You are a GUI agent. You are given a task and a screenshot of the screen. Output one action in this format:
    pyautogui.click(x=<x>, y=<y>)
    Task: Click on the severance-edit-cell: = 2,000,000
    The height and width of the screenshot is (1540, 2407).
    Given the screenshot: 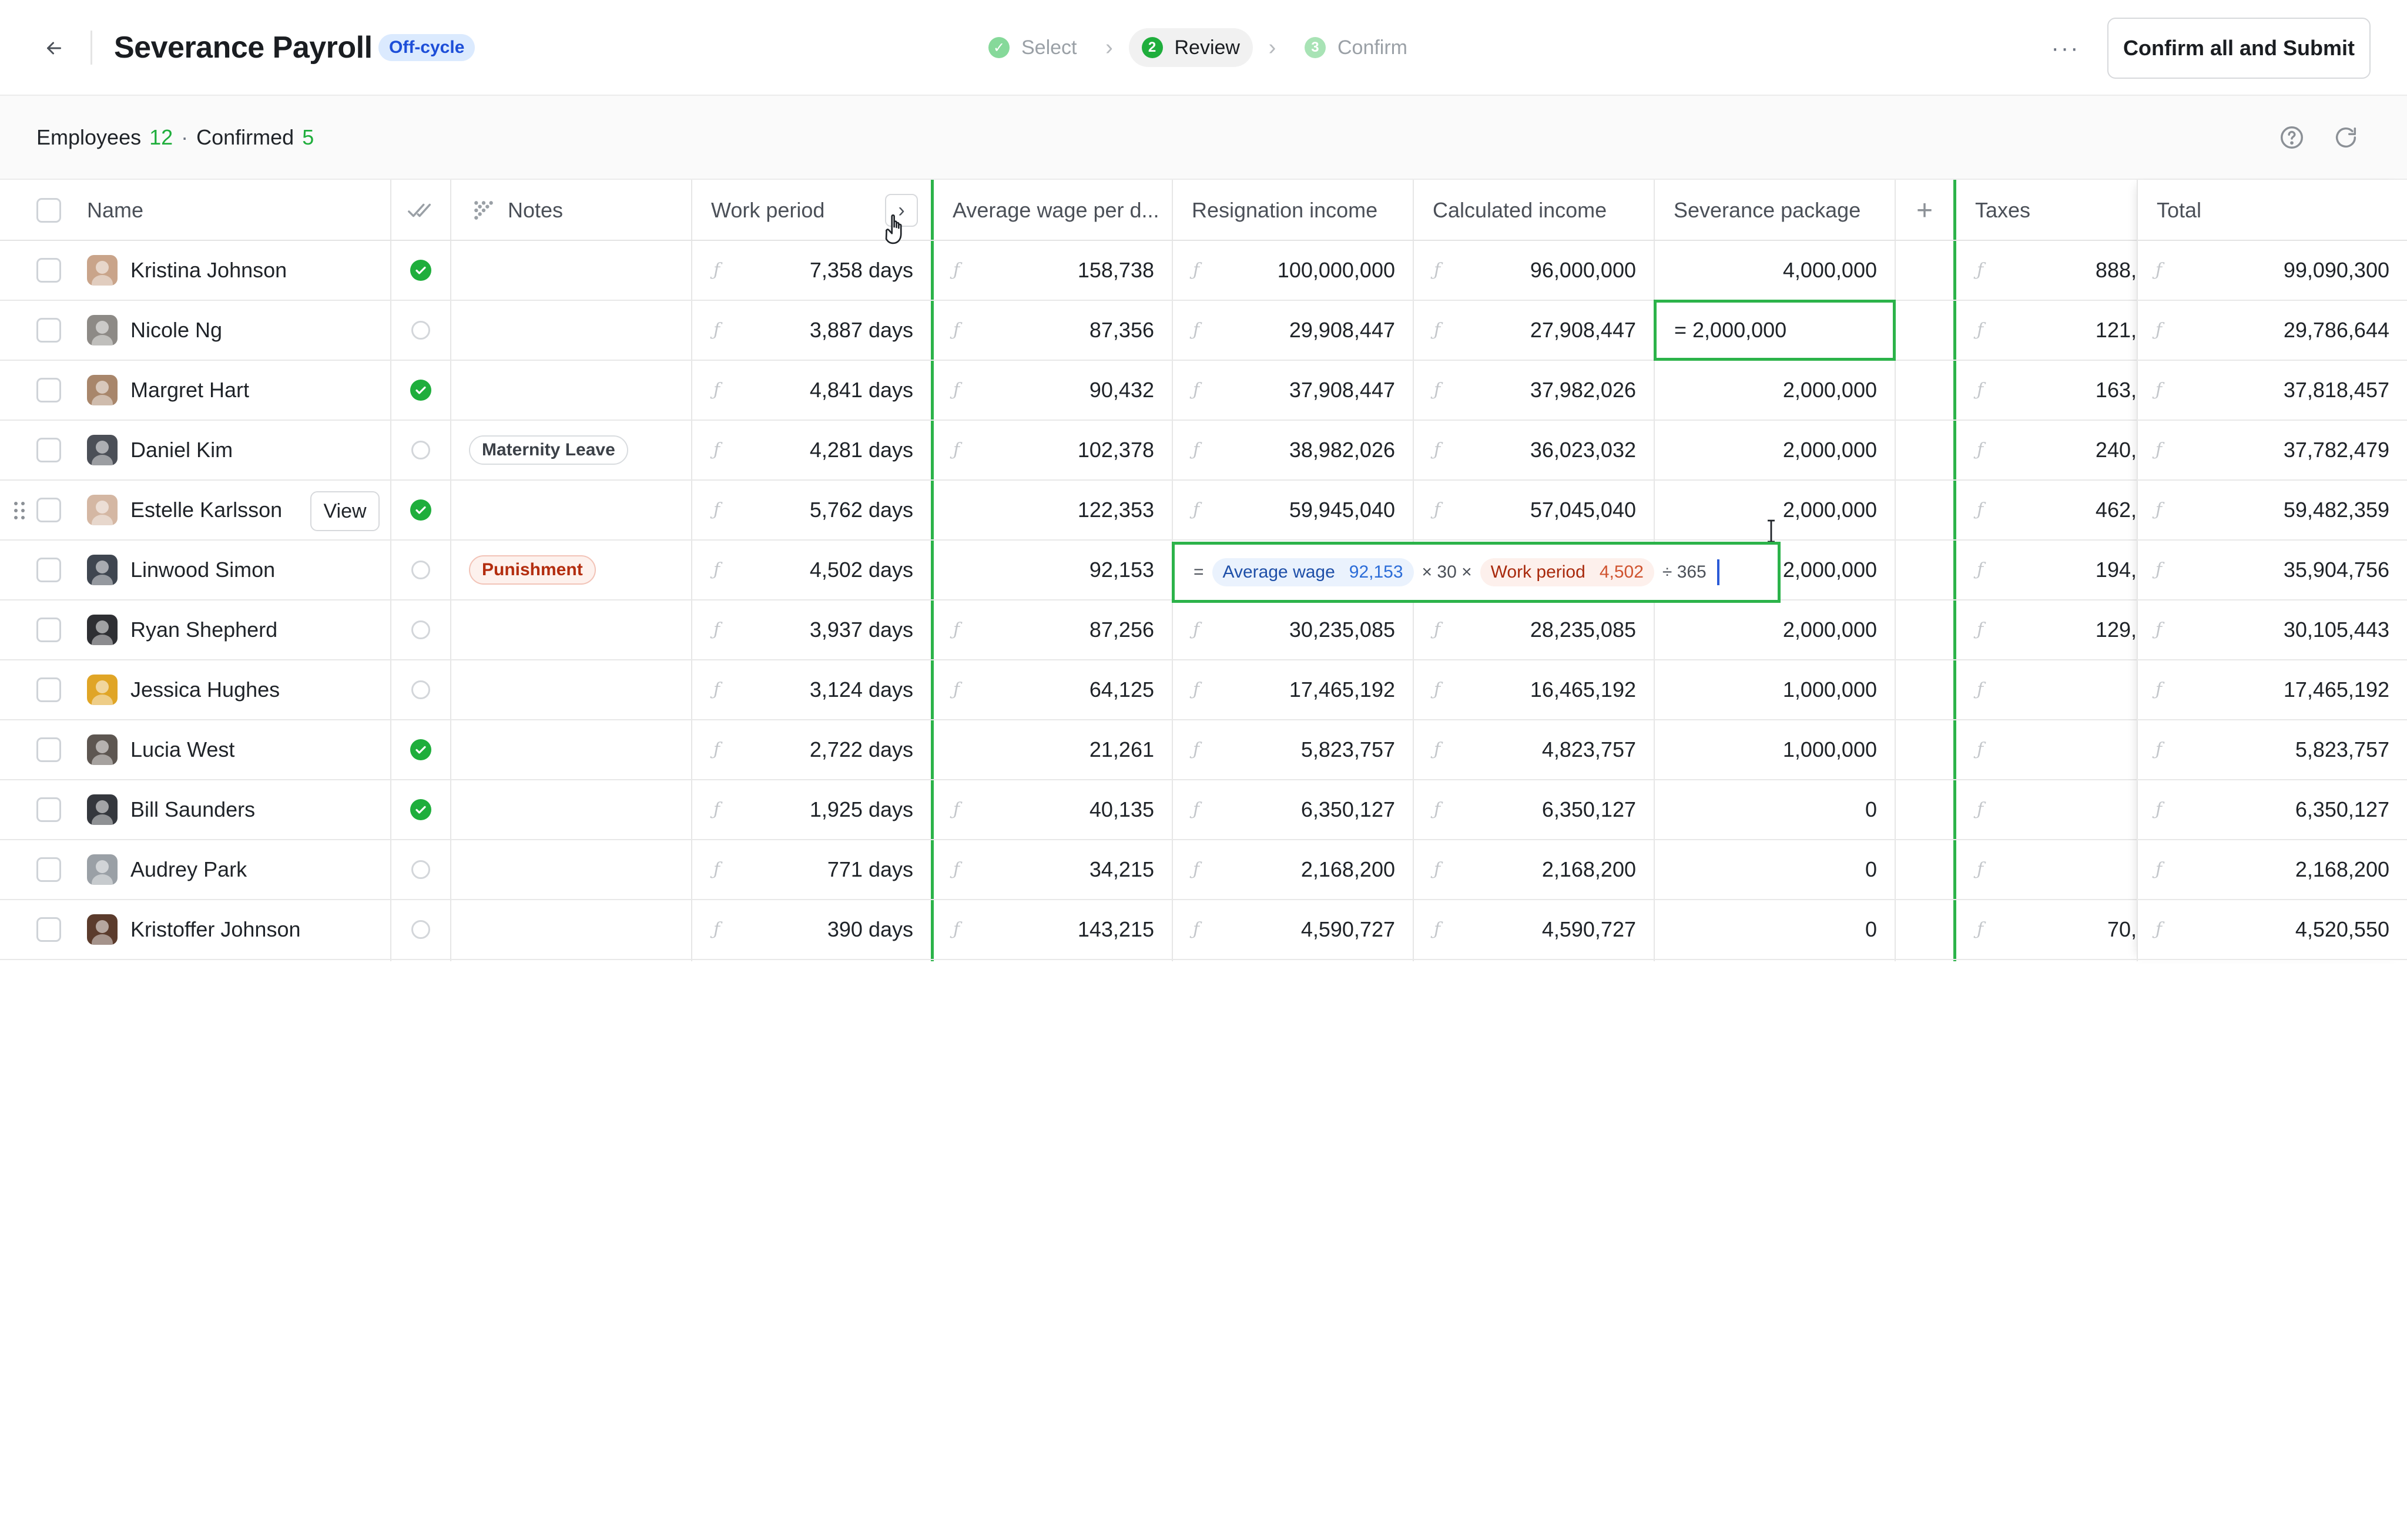 What is the action you would take?
    pyautogui.click(x=1775, y=330)
    